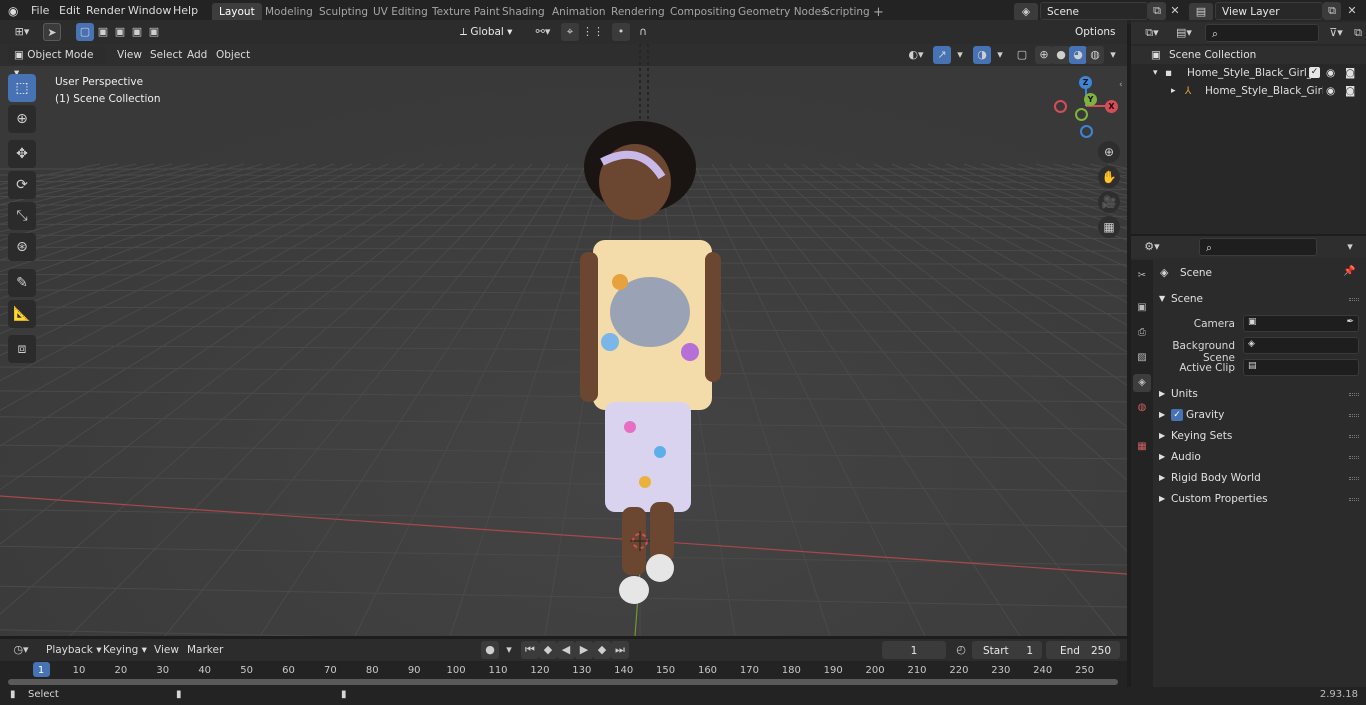 The width and height of the screenshot is (1366, 705). Describe the element at coordinates (22, 216) in the screenshot. I see `tool-scale-icon: ⤡` at that location.